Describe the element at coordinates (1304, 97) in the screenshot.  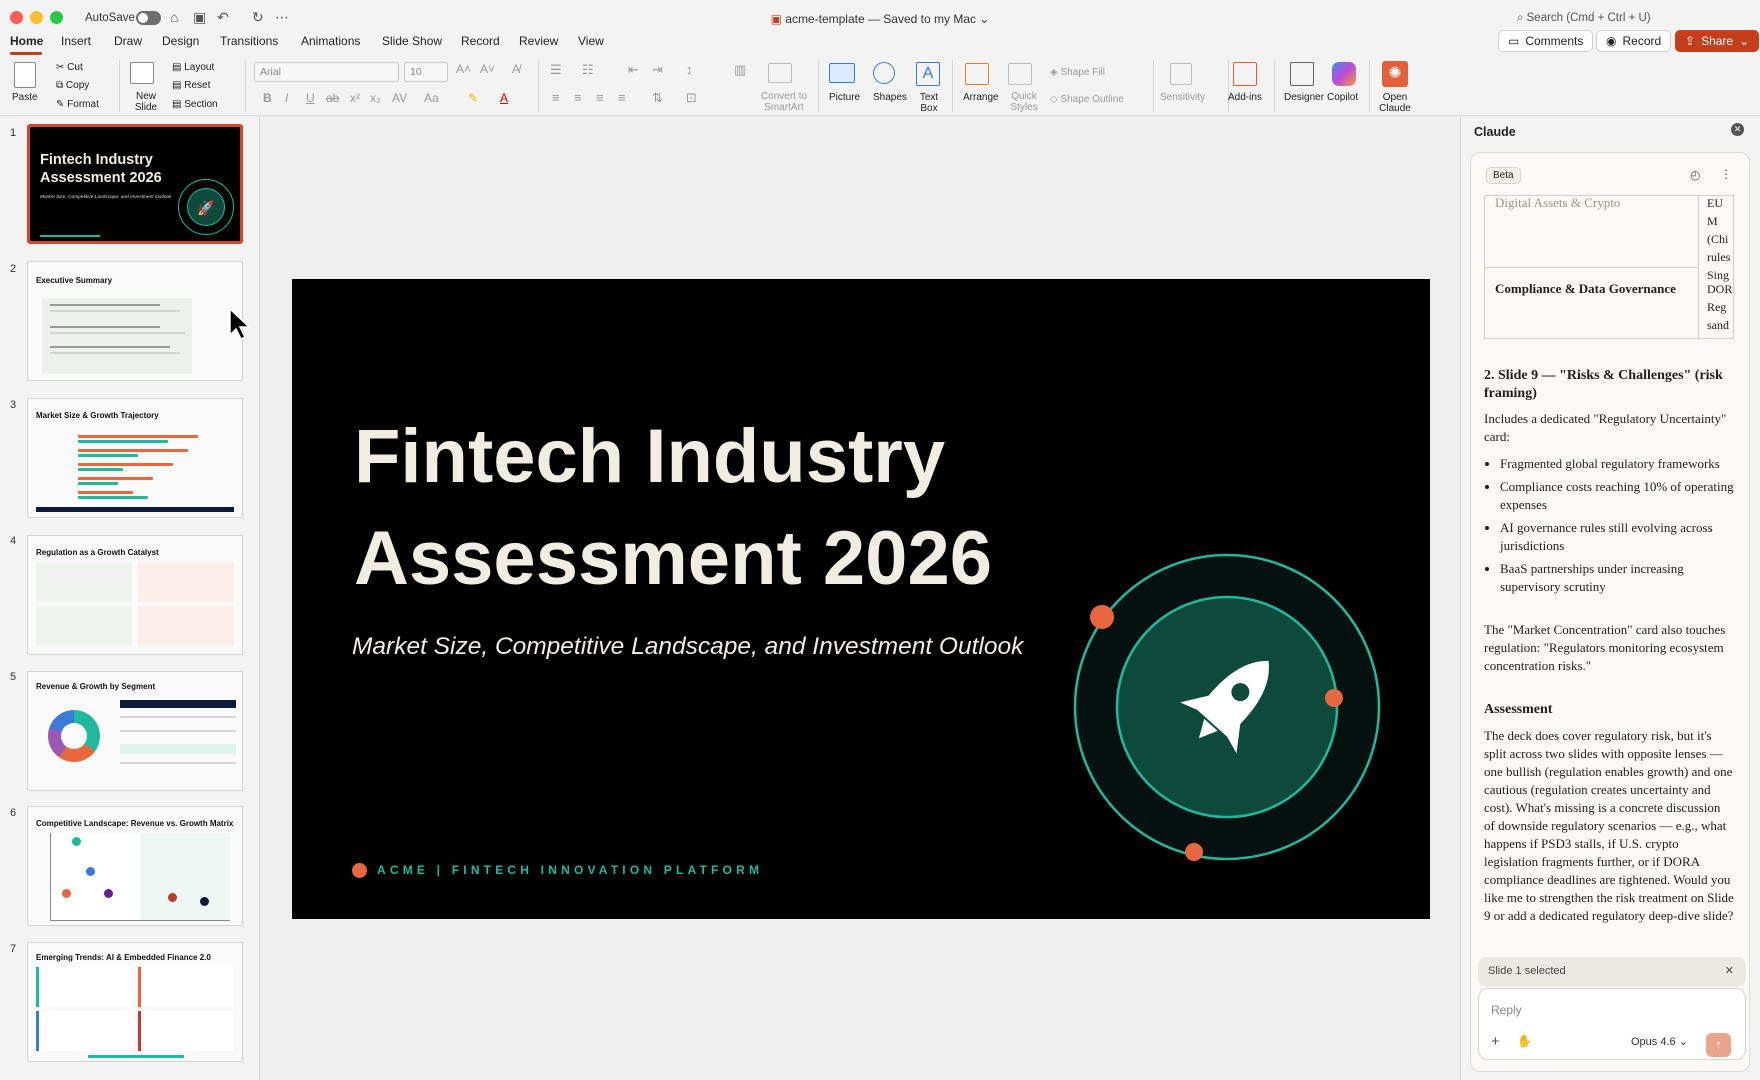
I see `designer-button: Designer` at that location.